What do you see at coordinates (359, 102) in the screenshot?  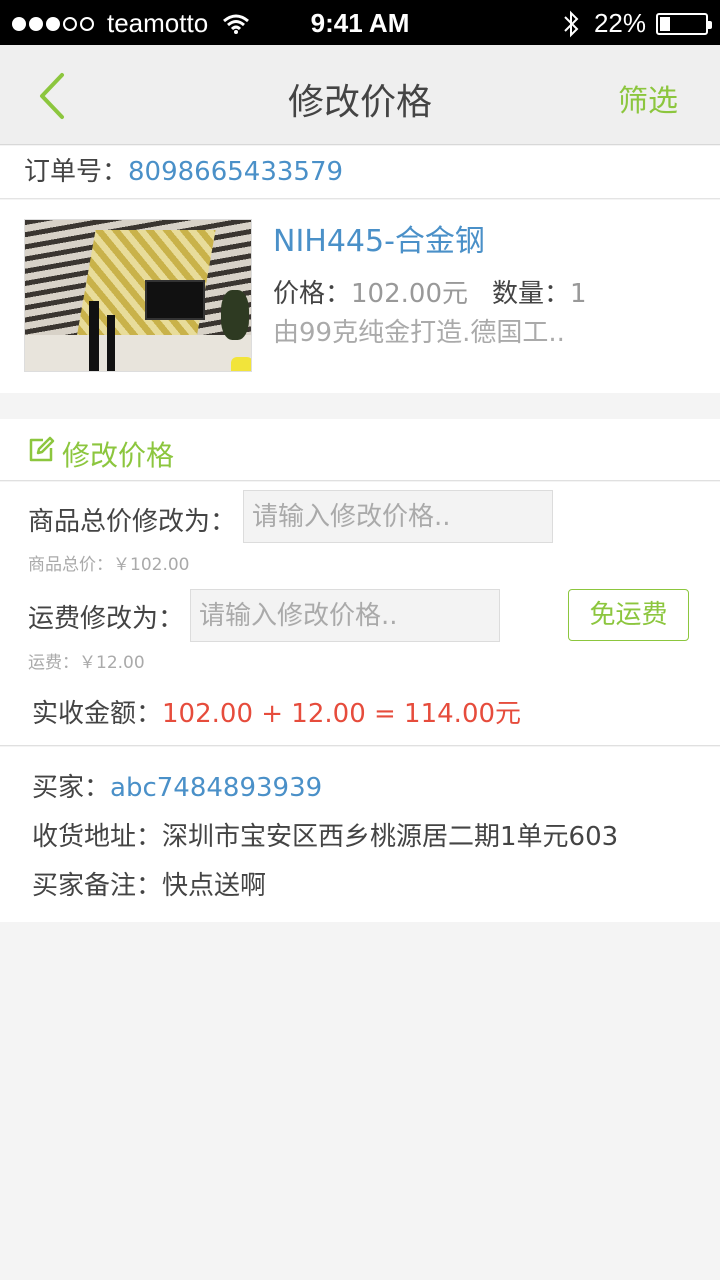 I see `page-title: 修改价格` at bounding box center [359, 102].